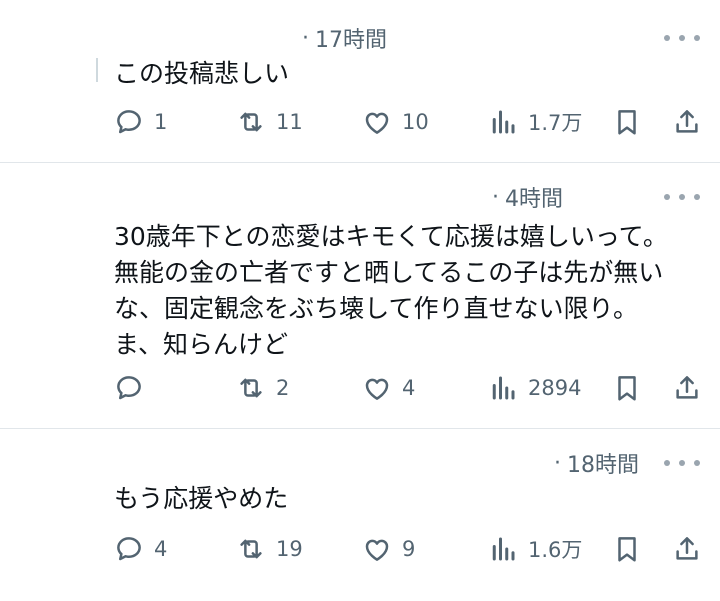 The height and width of the screenshot is (601, 720). Describe the element at coordinates (97, 70) in the screenshot. I see `thread-line` at that location.